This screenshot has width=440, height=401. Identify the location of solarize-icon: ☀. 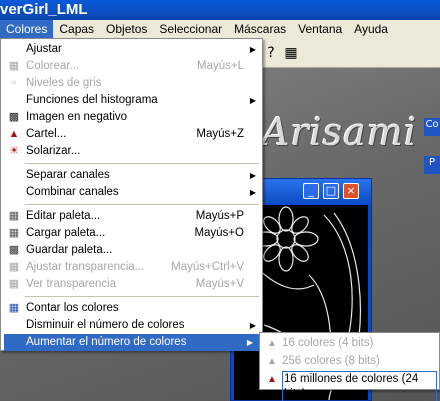
(14, 151).